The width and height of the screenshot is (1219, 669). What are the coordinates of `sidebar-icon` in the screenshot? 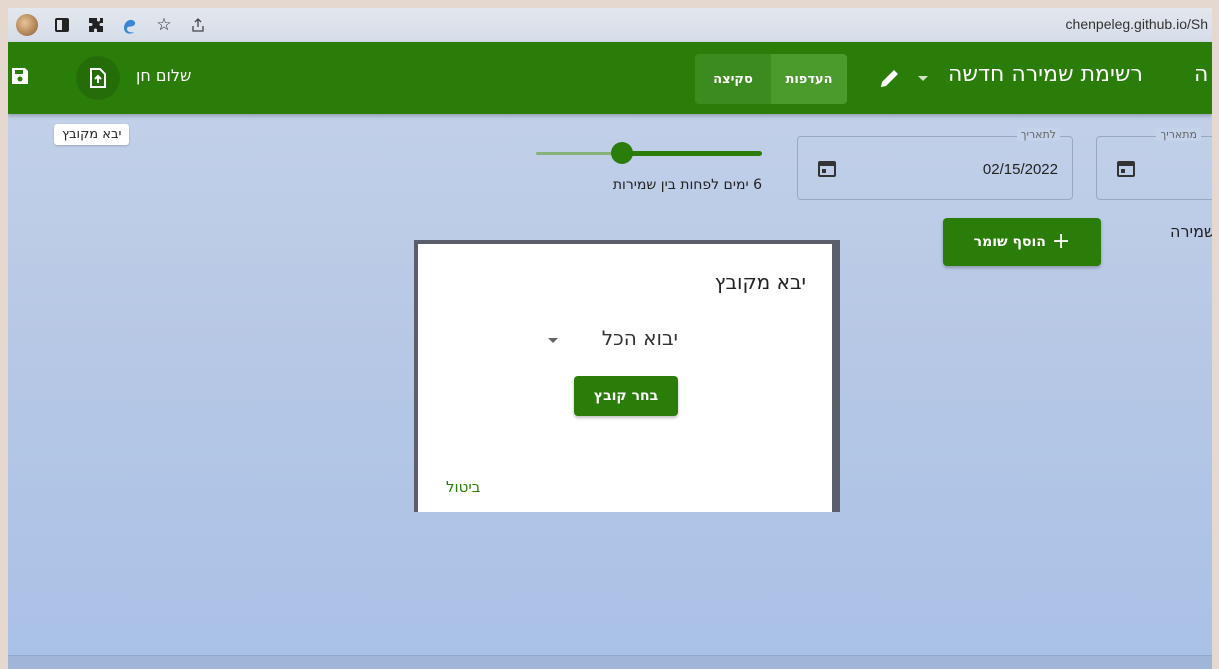 It's located at (62, 25).